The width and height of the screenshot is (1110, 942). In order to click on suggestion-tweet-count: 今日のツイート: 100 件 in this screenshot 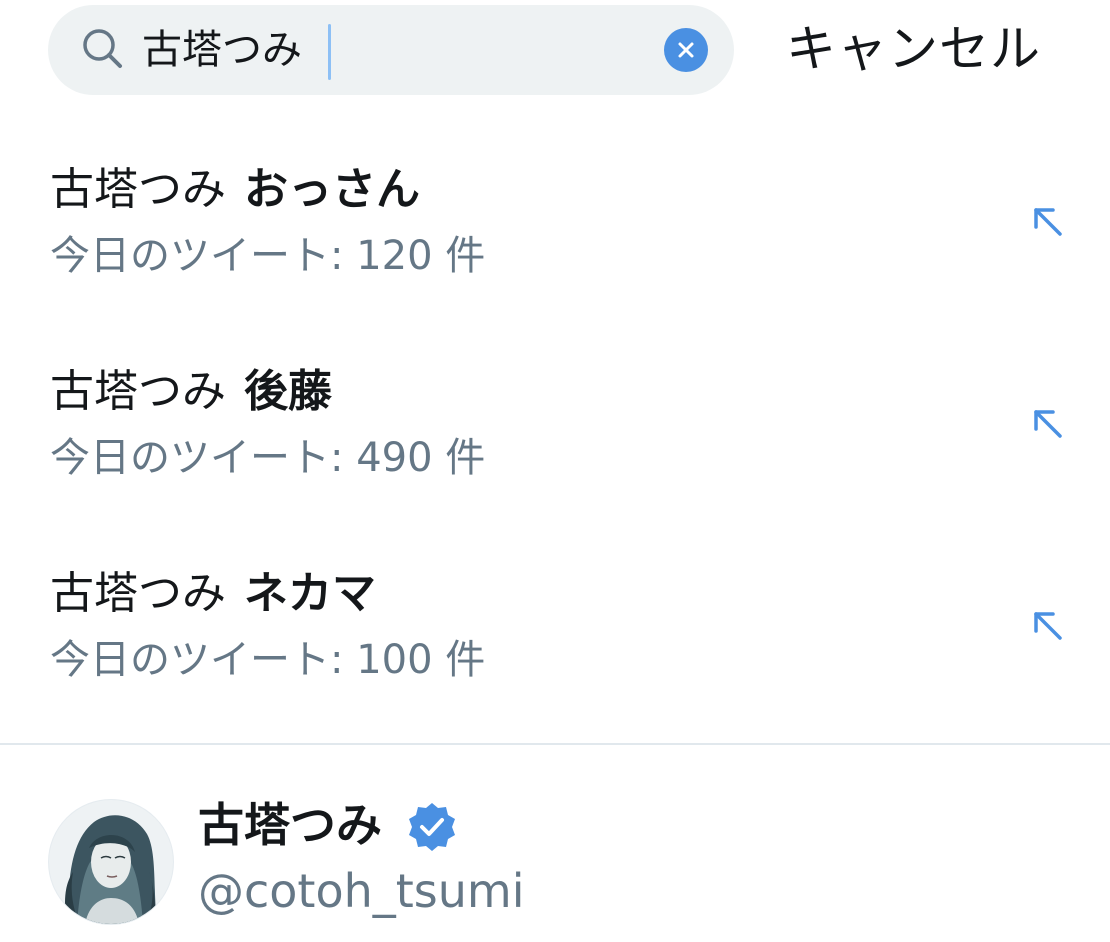, I will do `click(268, 660)`.